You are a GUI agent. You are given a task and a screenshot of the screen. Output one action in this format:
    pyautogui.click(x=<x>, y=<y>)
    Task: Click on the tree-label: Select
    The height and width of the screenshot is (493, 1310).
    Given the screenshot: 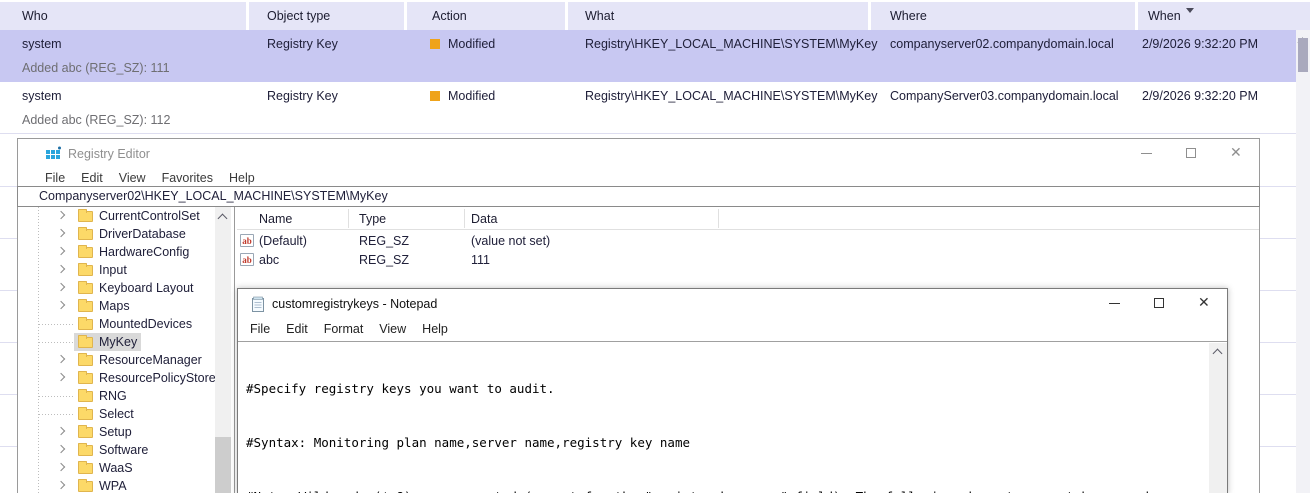 What is the action you would take?
    pyautogui.click(x=116, y=414)
    